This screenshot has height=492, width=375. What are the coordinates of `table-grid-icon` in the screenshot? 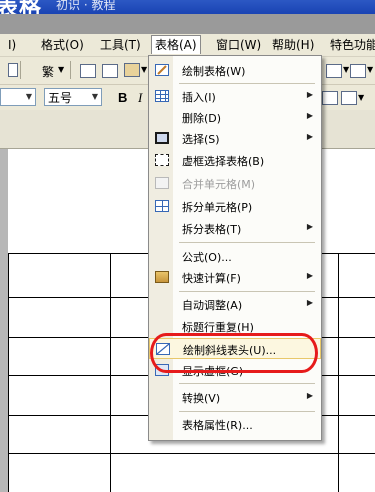 It's located at (334, 71).